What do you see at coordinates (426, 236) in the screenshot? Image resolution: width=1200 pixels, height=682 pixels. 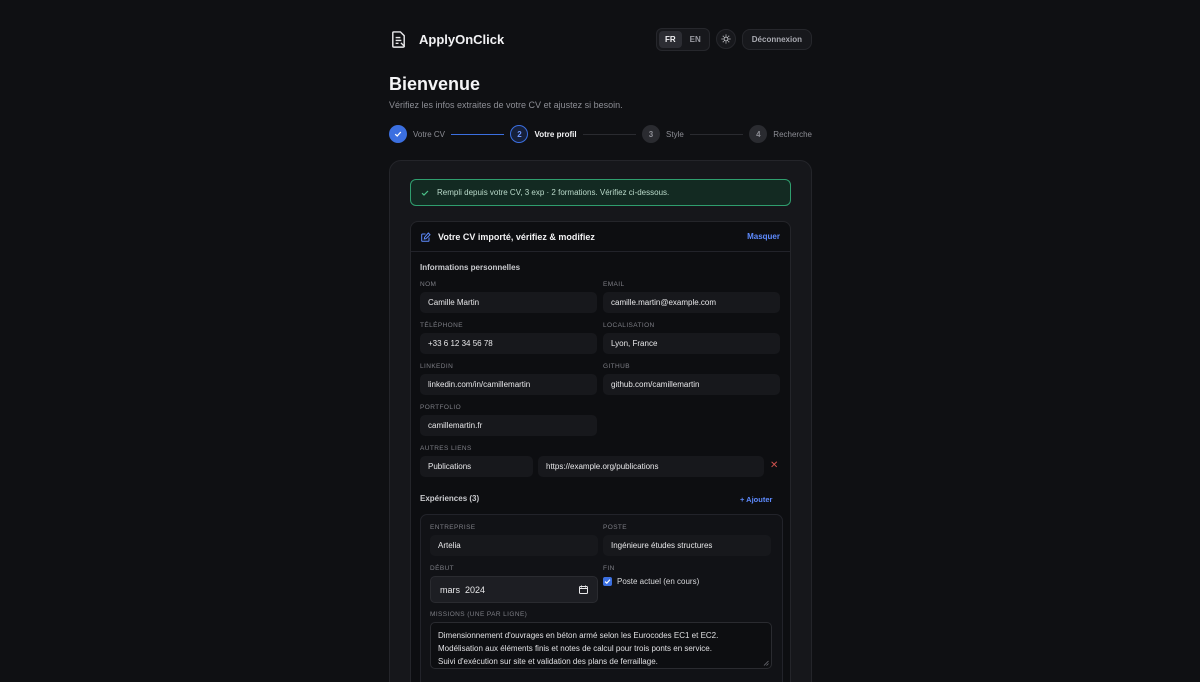 I see `edit-icon` at bounding box center [426, 236].